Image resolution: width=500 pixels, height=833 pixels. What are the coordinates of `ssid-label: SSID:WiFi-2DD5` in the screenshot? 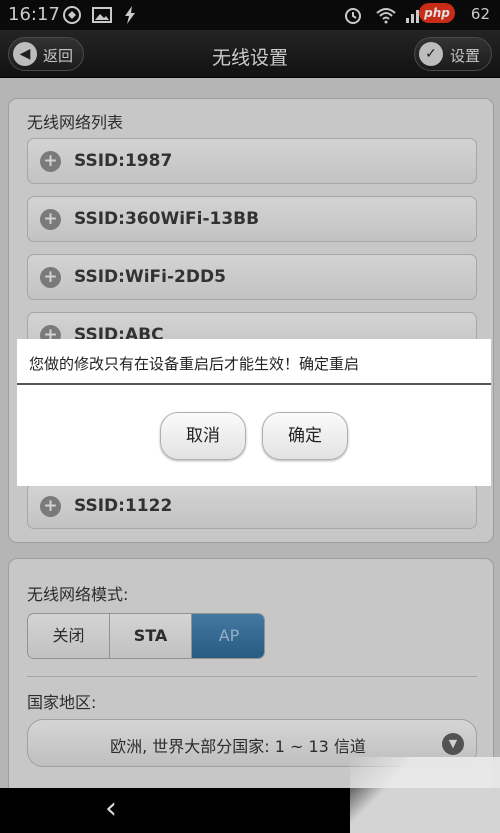 It's located at (150, 277).